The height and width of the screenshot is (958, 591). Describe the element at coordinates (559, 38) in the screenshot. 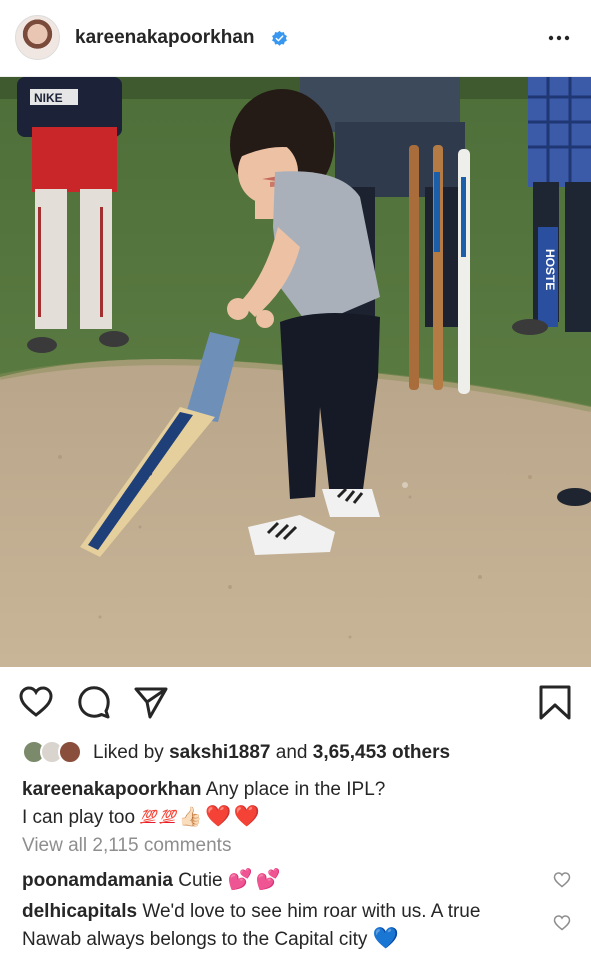

I see `more-options-icon` at that location.